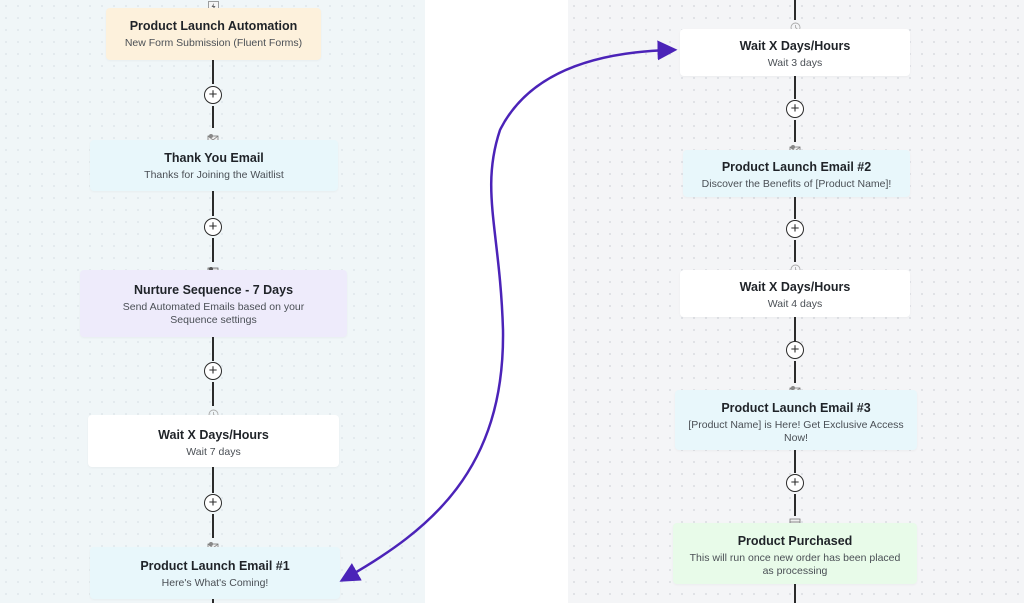 The image size is (1024, 603). I want to click on node-subtitle: Wait 4 days, so click(795, 304).